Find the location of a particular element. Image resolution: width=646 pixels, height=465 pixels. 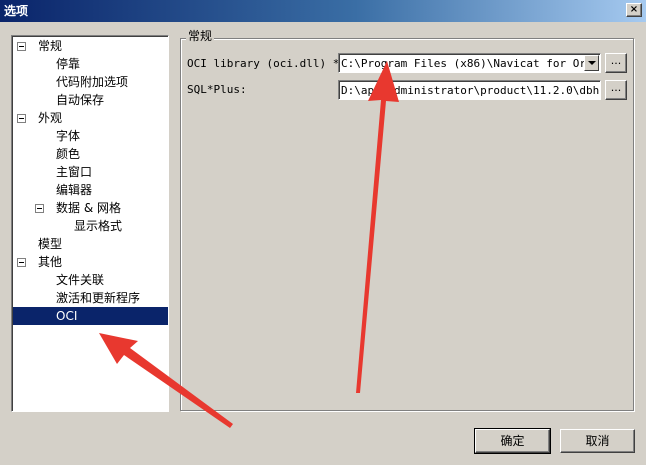

tree-item-activation-updater: 激活和更新程序 is located at coordinates (106, 298).